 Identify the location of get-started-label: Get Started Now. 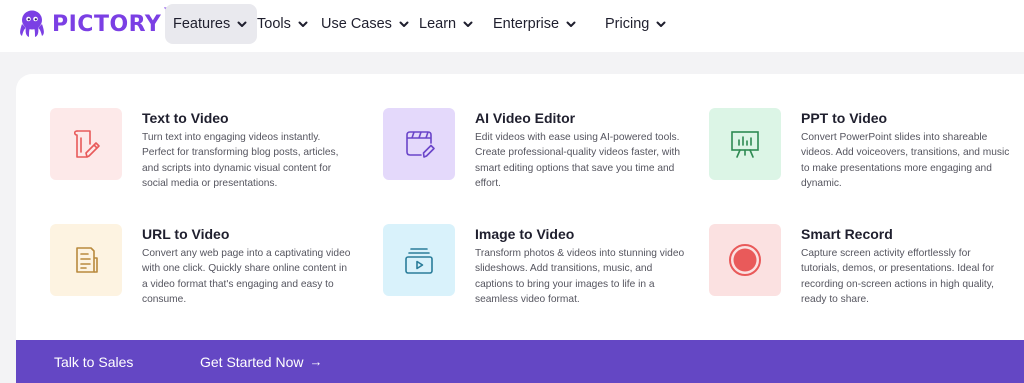
(252, 361).